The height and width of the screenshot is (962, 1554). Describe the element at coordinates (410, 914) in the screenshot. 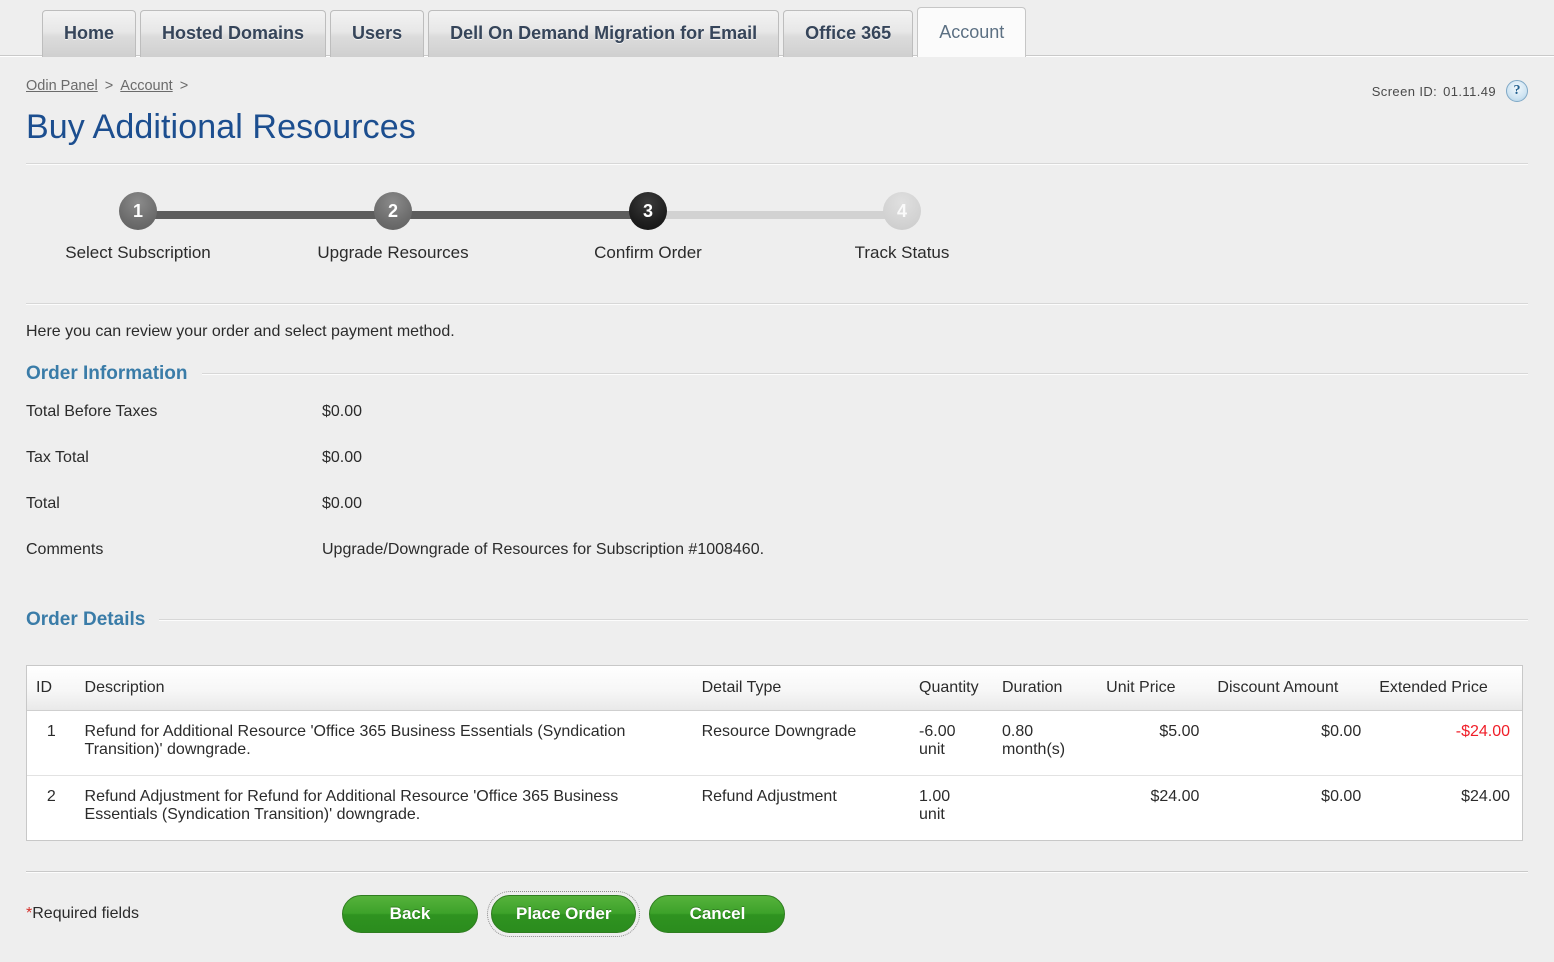

I see `back-button: Back` at that location.